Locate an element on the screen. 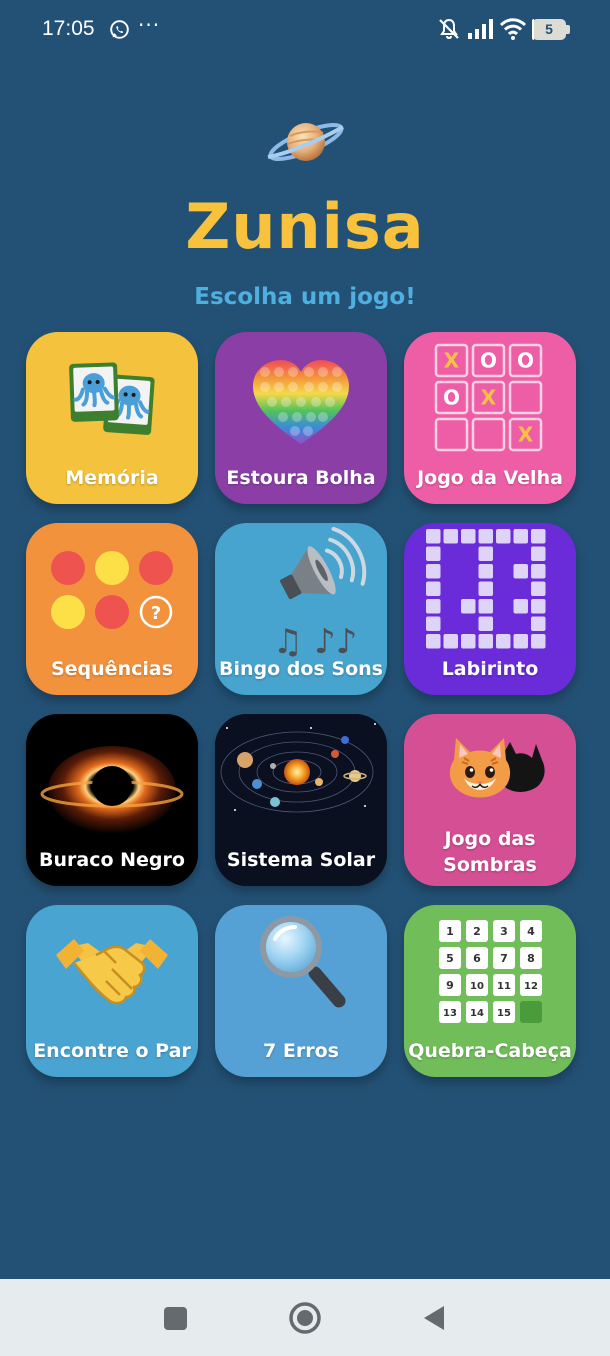 Image resolution: width=610 pixels, height=1356 pixels. game-label: Jogo das Sombras is located at coordinates (490, 852).